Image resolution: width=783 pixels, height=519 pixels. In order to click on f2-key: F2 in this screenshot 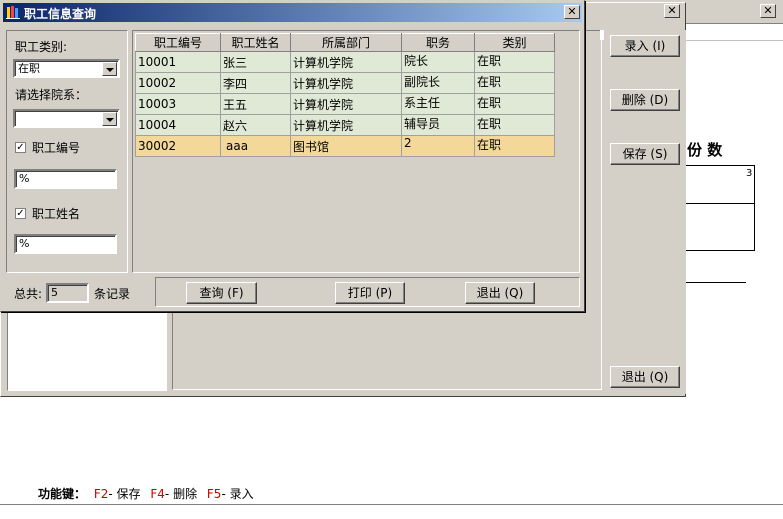, I will do `click(101, 494)`.